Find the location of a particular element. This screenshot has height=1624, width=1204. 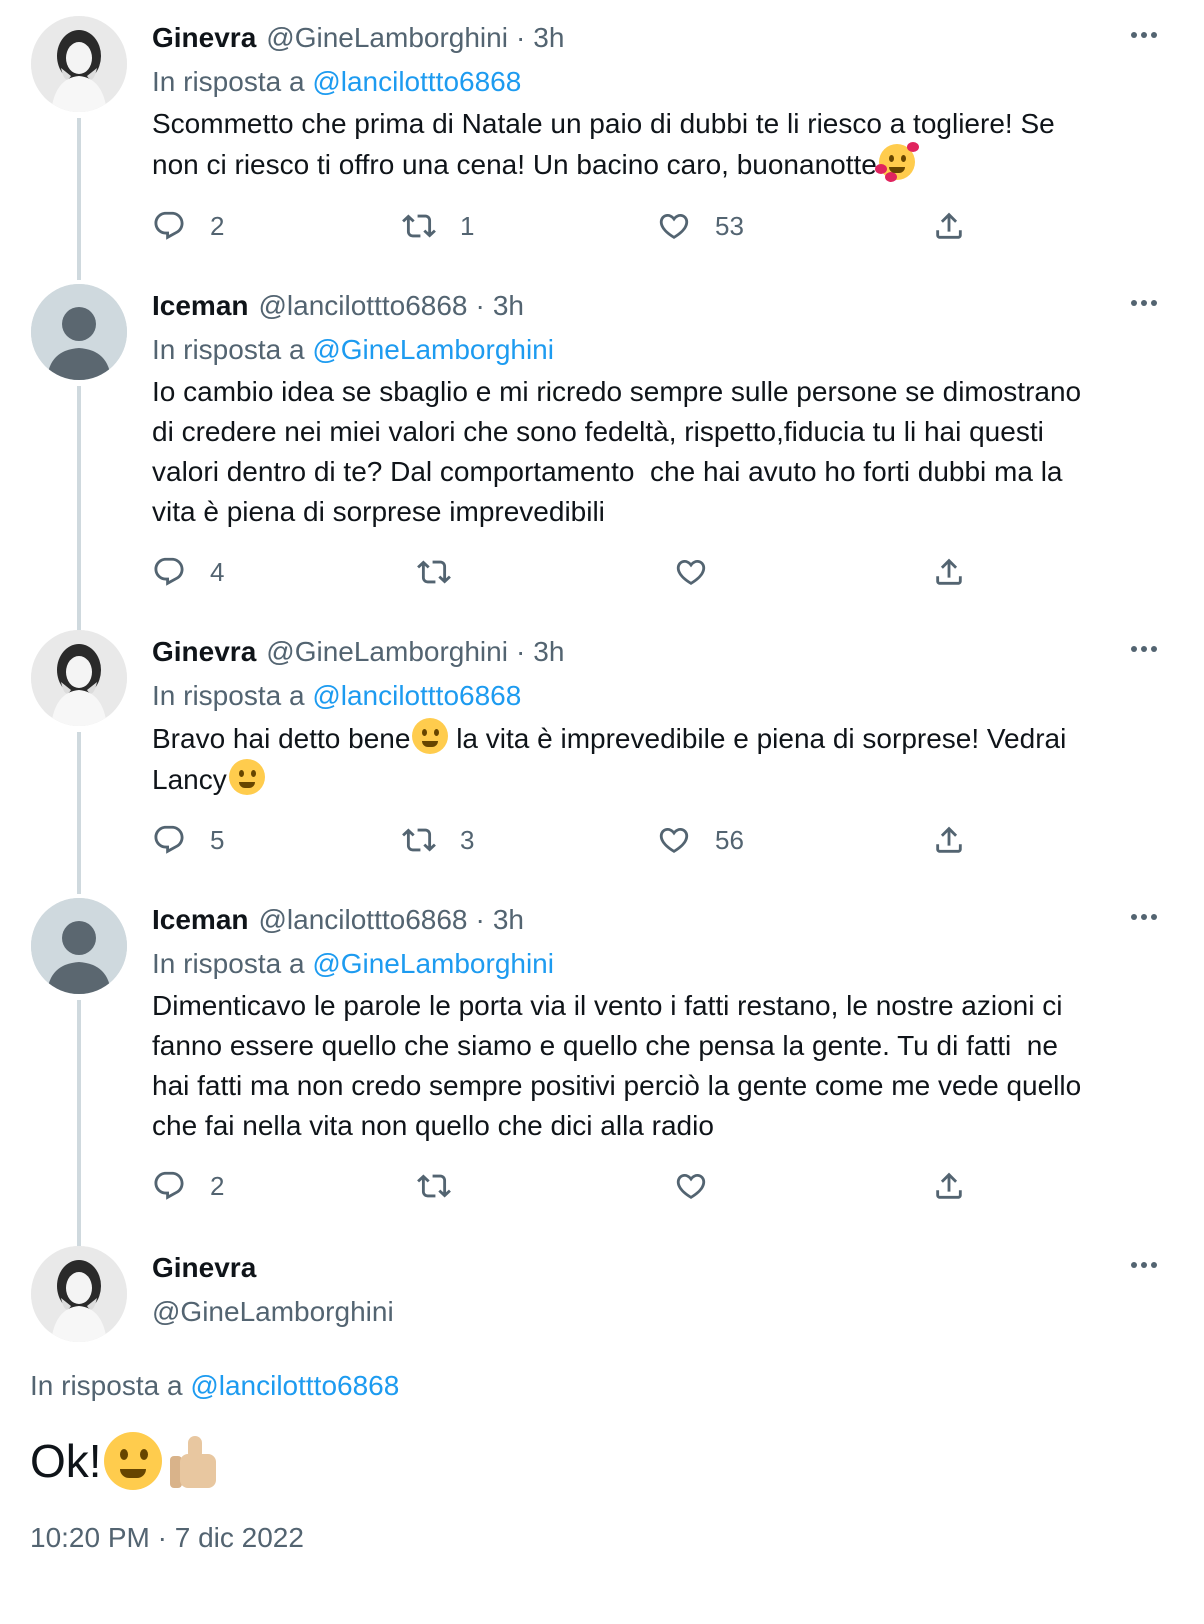

thumbs-up-icon is located at coordinates (195, 1461).